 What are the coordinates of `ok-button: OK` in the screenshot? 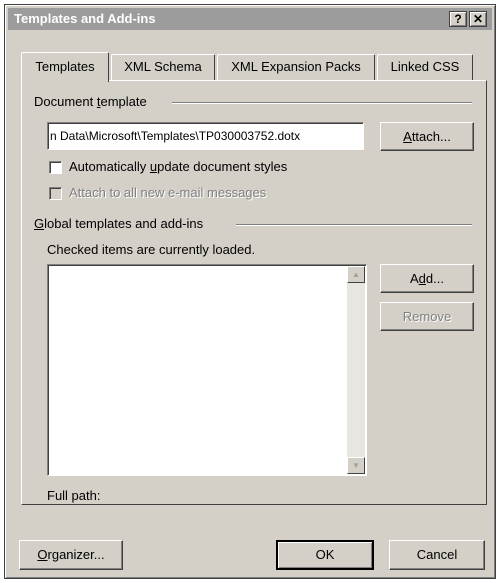 It's located at (325, 555).